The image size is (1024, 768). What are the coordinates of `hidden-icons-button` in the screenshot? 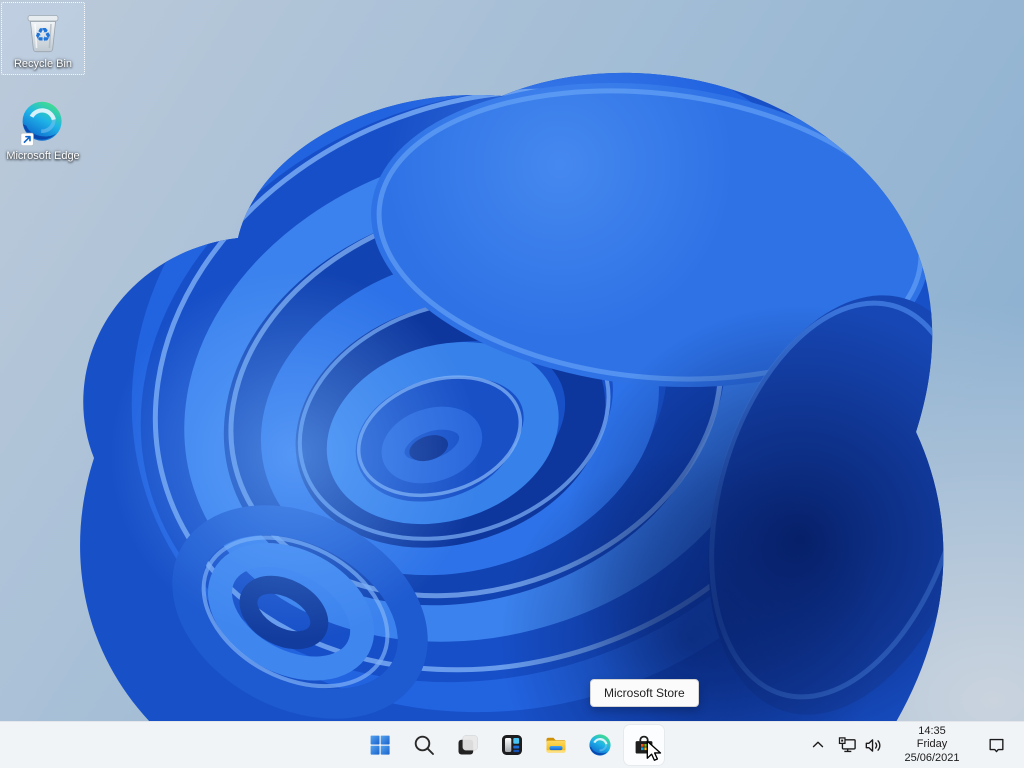 It's located at (818, 745).